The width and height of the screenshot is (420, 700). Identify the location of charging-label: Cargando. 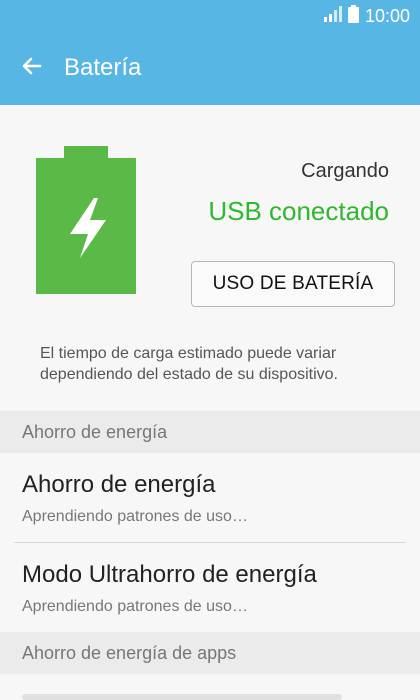
(345, 171).